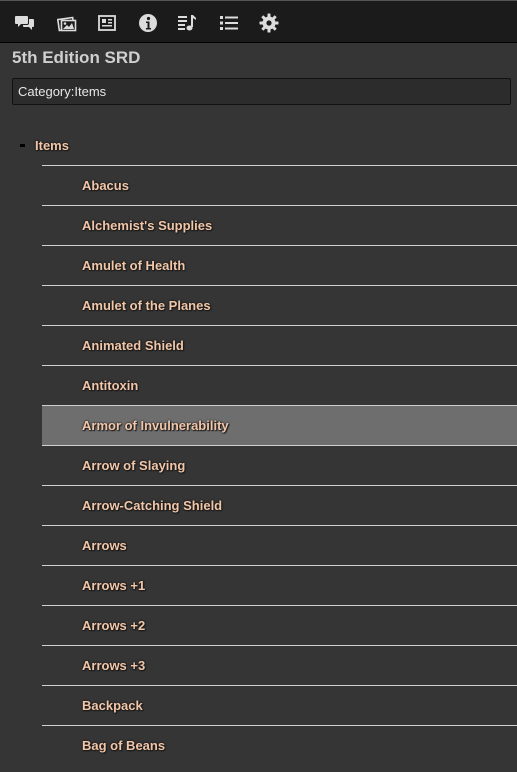 This screenshot has width=517, height=772. Describe the element at coordinates (25, 23) in the screenshot. I see `chat-icon` at that location.